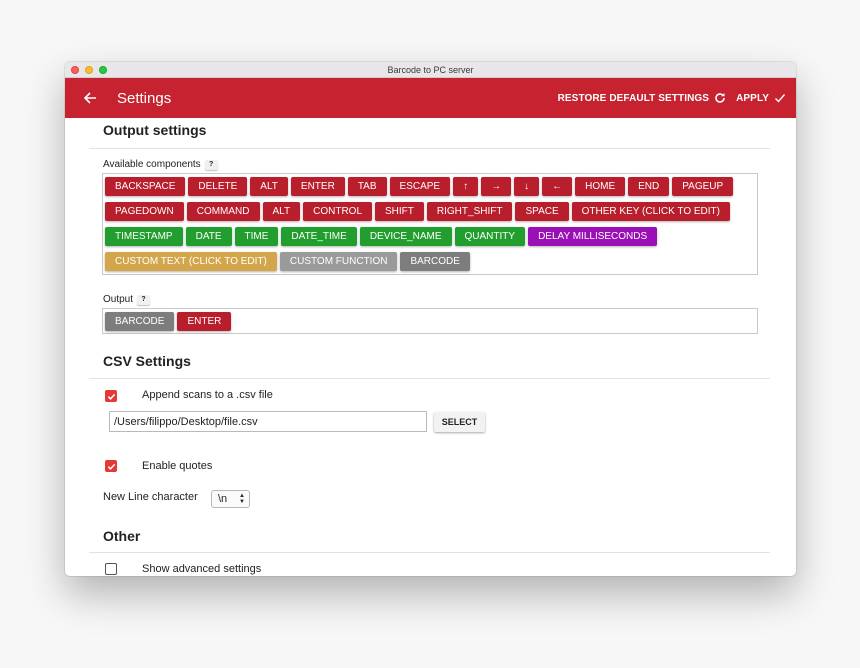  I want to click on show-advanced-checkbox, so click(111, 569).